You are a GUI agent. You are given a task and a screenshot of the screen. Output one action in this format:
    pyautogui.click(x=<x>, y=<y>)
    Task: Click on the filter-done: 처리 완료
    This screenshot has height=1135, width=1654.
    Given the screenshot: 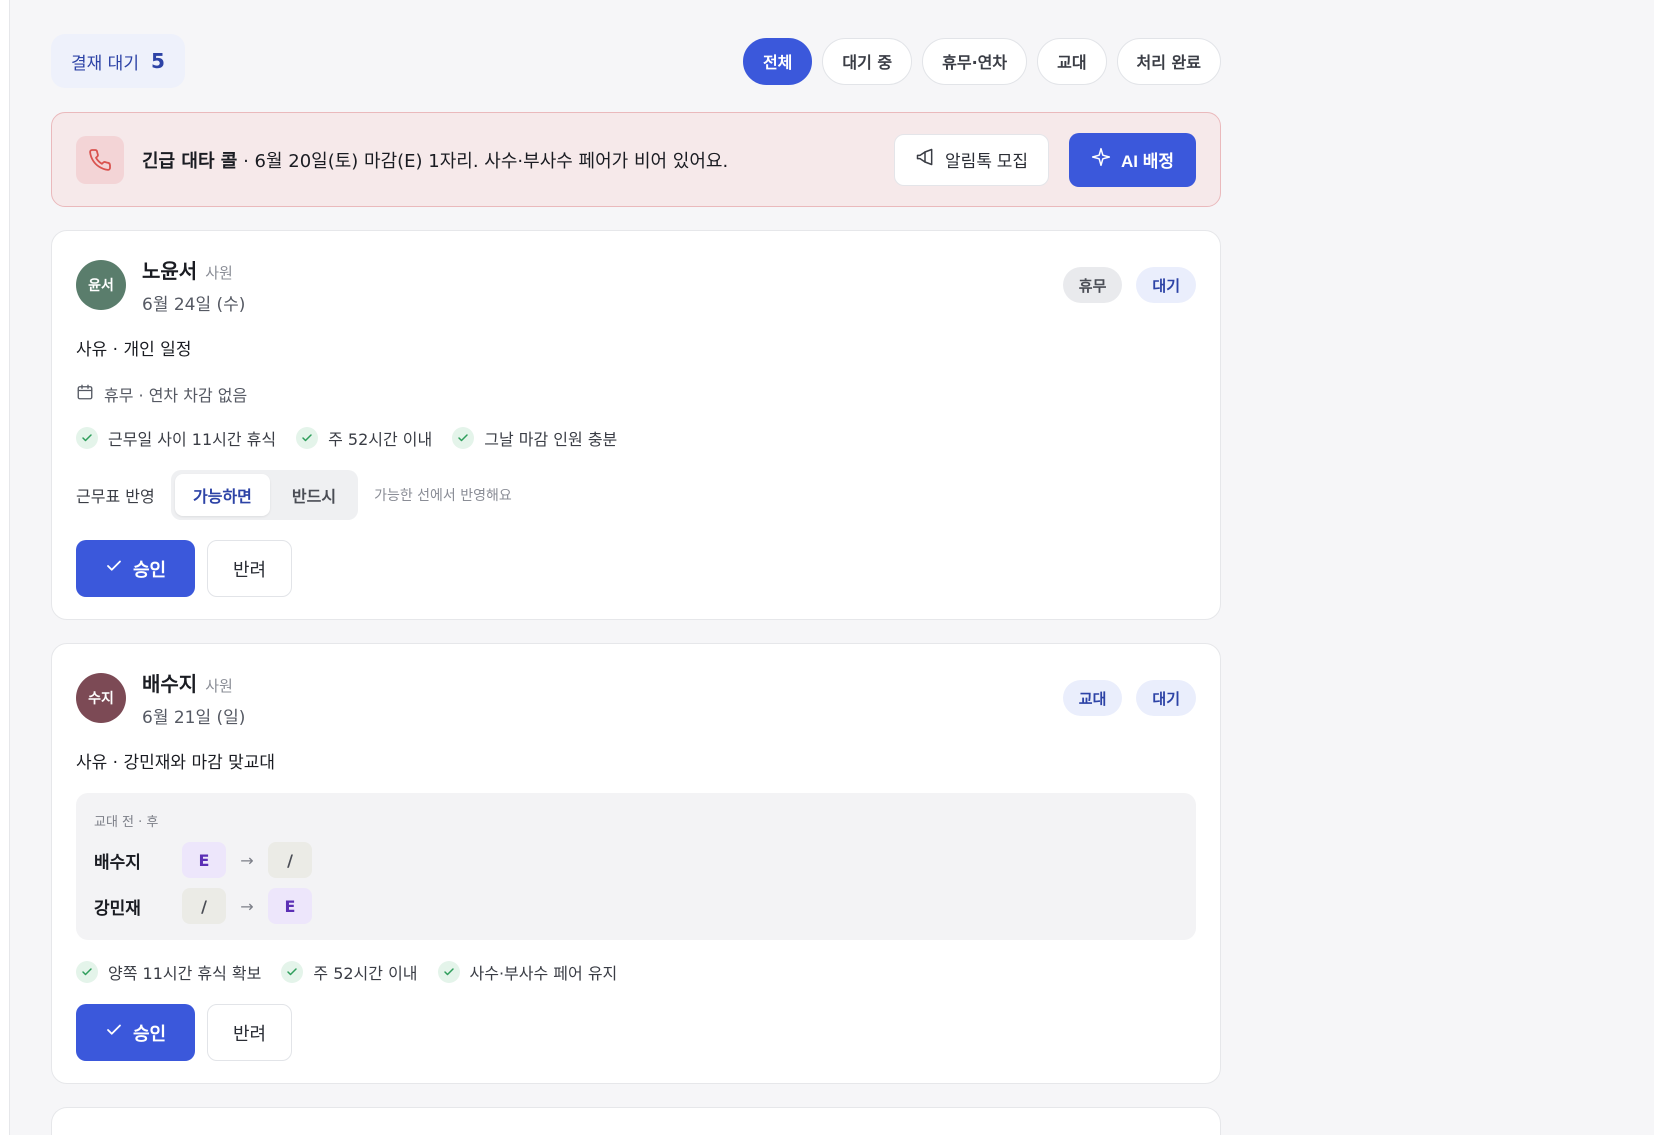 What is the action you would take?
    pyautogui.click(x=1168, y=61)
    